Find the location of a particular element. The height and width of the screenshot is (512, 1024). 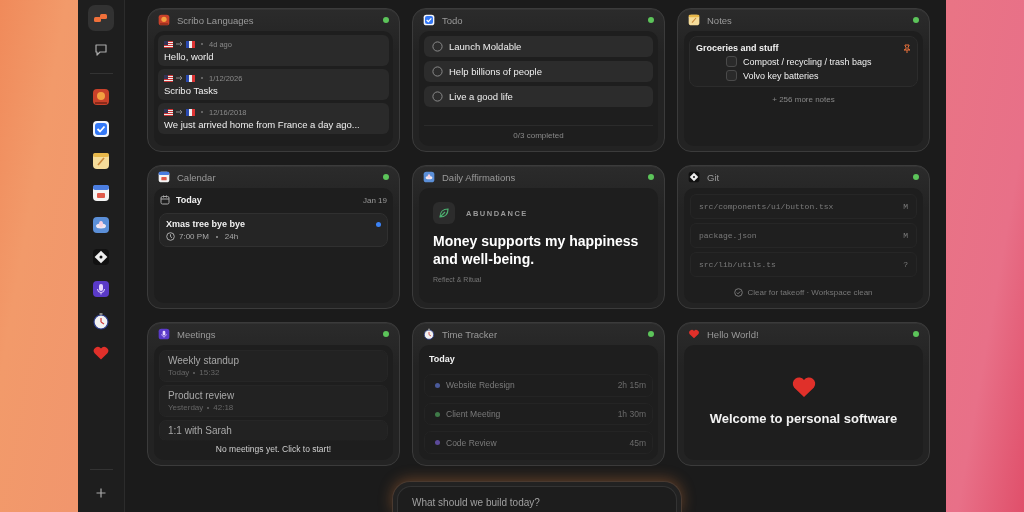

completed-count: 0/3 completed is located at coordinates (538, 135).